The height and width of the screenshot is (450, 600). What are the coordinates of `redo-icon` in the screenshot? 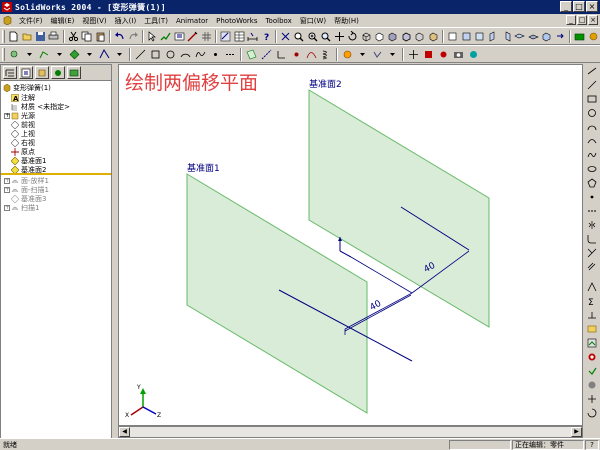 It's located at (132, 36).